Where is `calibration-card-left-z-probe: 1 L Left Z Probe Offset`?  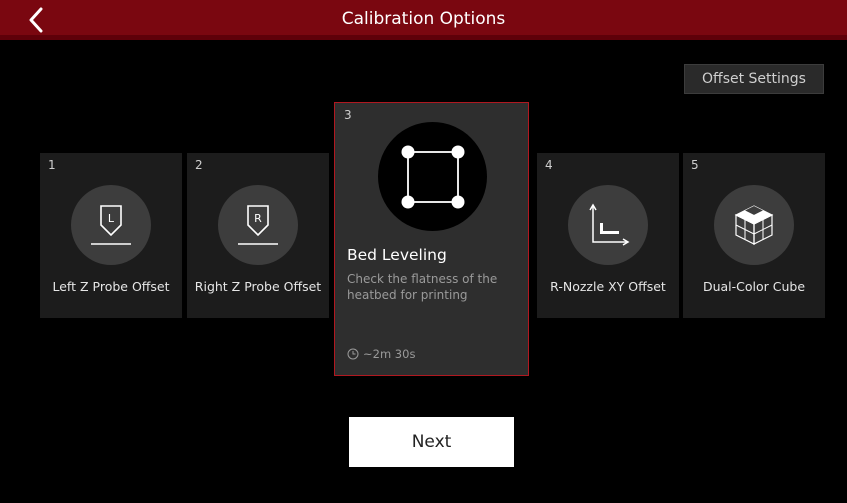 calibration-card-left-z-probe: 1 L Left Z Probe Offset is located at coordinates (111, 235).